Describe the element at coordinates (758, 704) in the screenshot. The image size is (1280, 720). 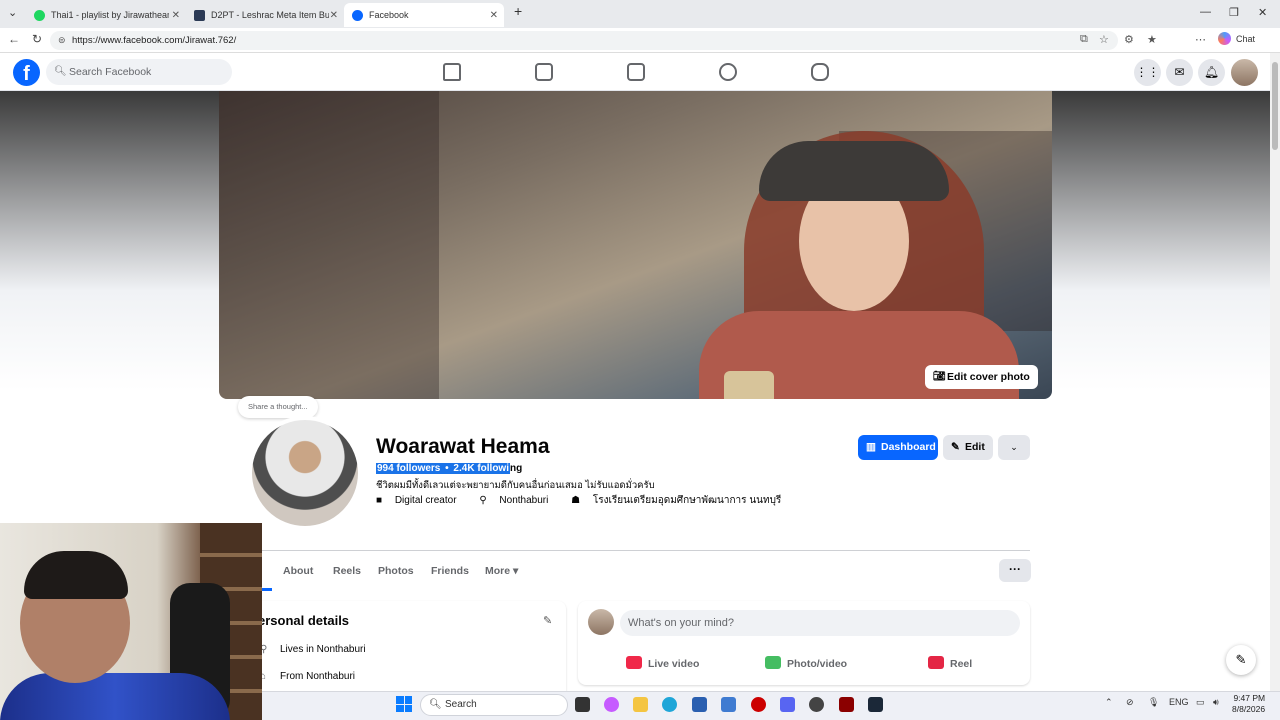
I see `record-app-icon` at that location.